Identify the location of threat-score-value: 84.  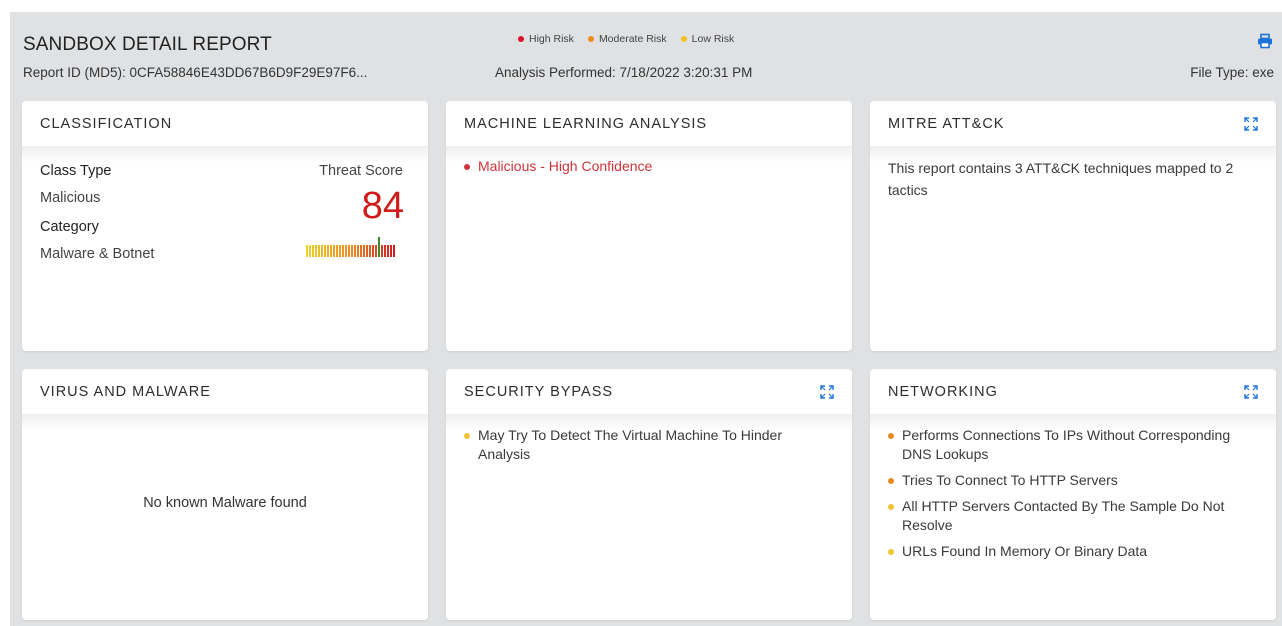
(382, 206).